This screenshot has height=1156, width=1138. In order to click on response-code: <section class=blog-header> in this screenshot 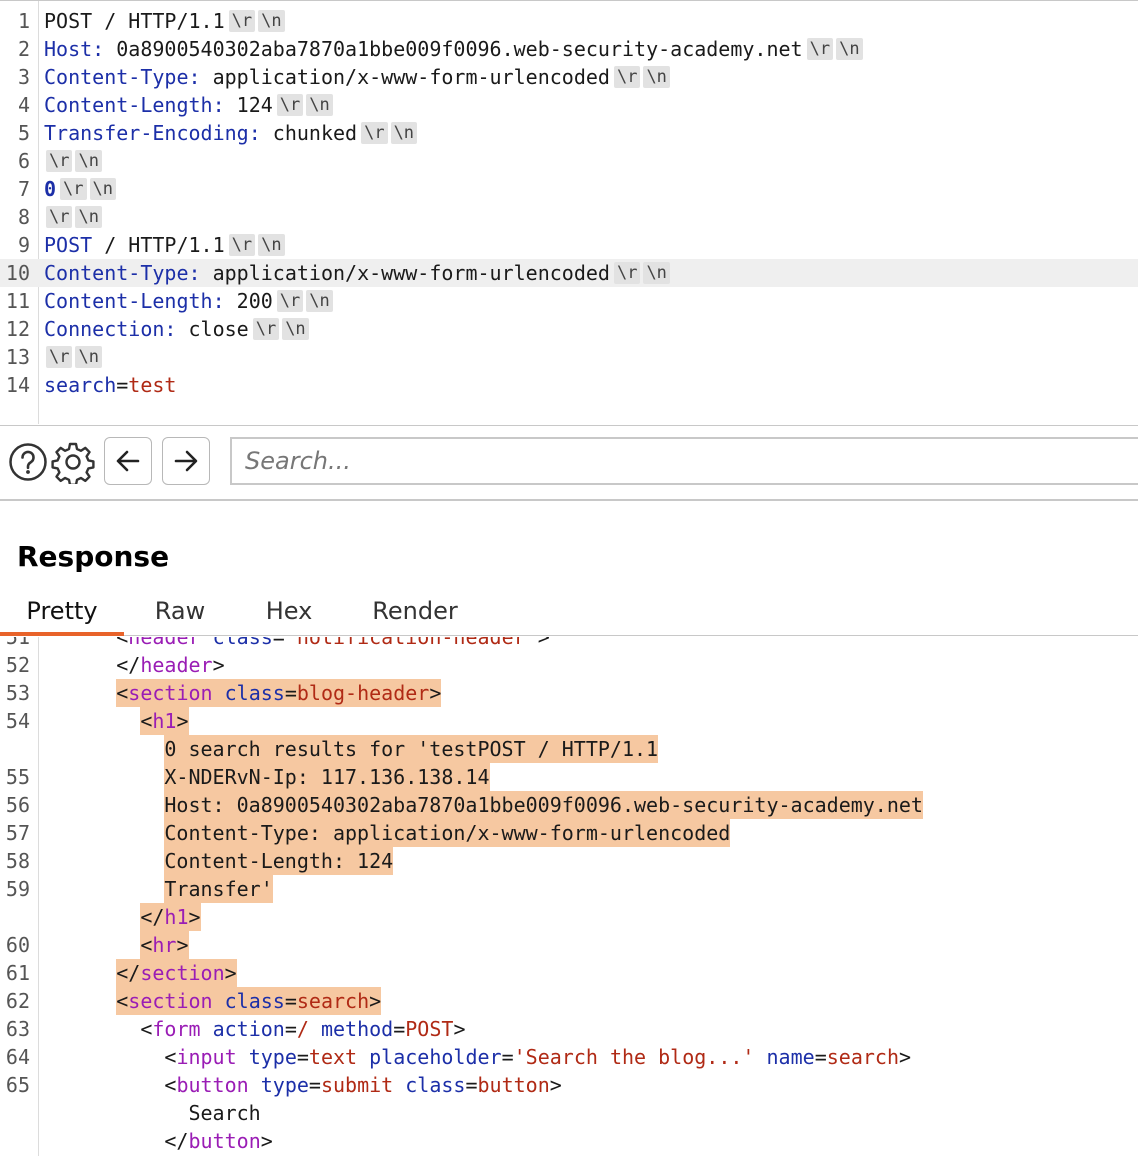, I will do `click(279, 693)`.